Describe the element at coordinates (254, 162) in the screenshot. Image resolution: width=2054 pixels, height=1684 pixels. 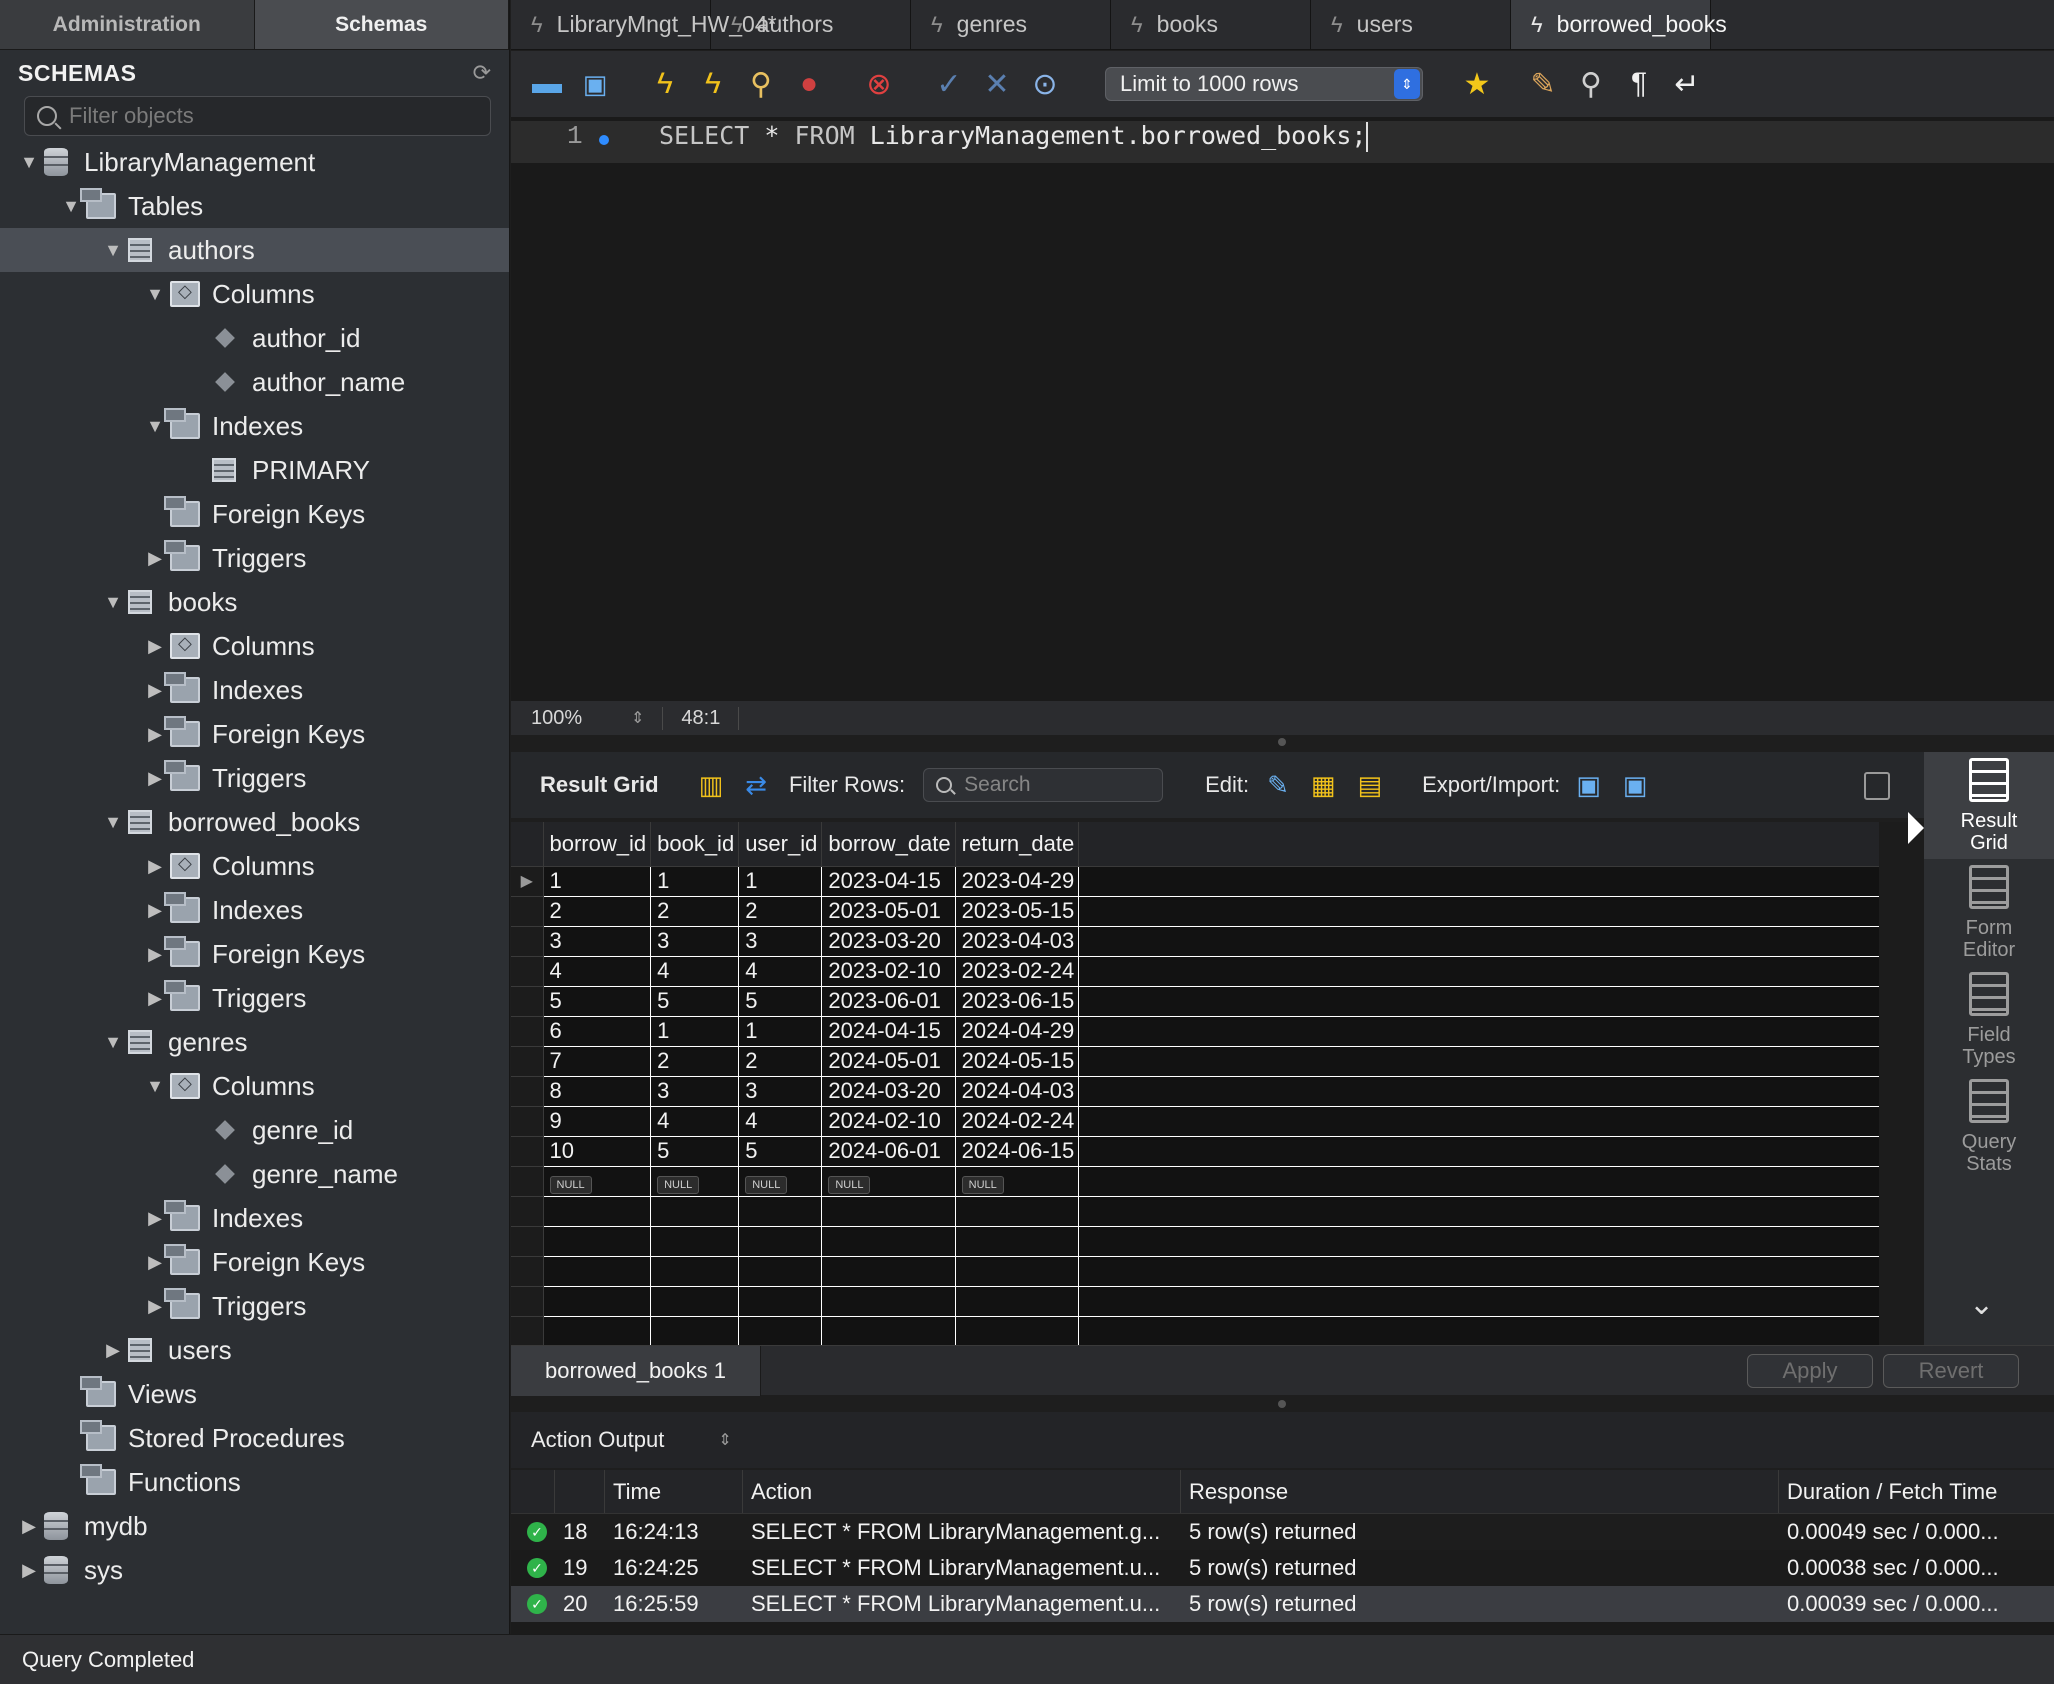
I see `tree-item: ▼ LibraryManagement` at that location.